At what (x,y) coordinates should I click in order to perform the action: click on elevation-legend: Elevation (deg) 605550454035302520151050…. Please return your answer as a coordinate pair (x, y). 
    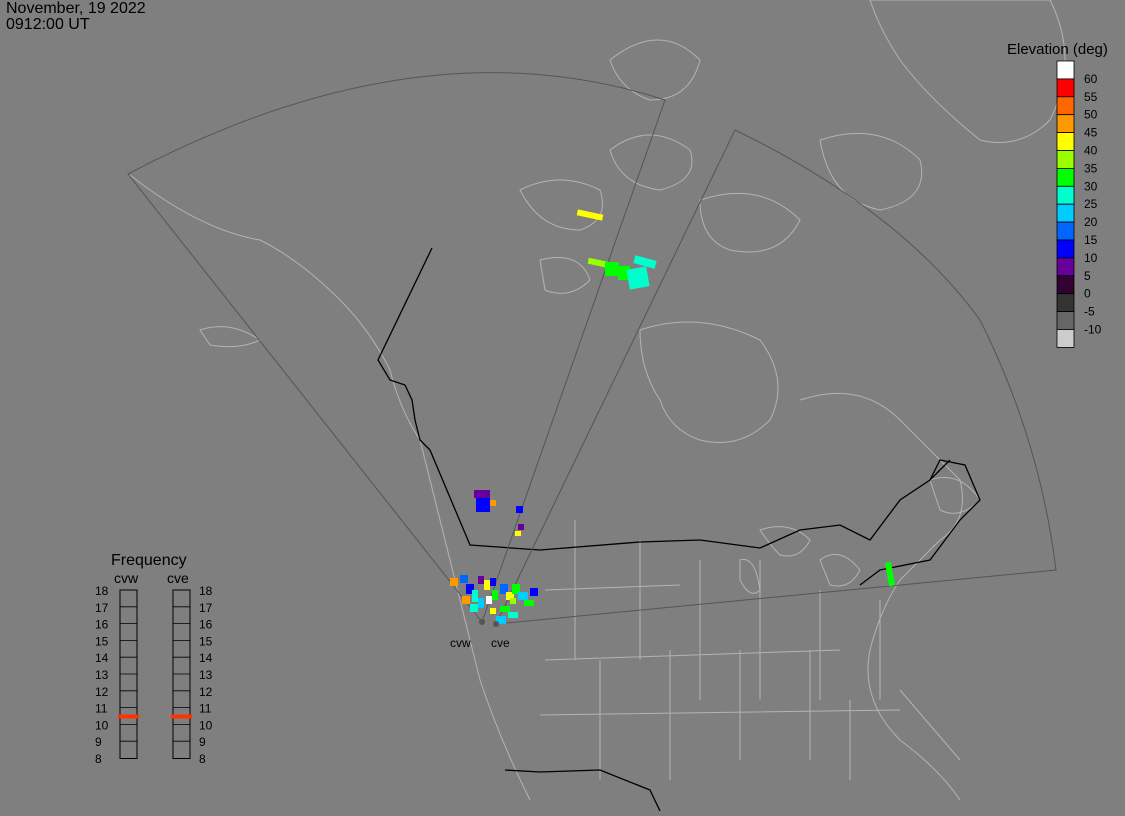
    Looking at the image, I should click on (1057, 194).